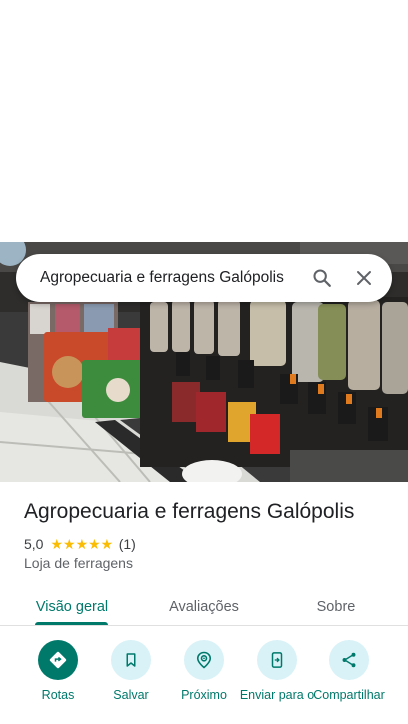  Describe the element at coordinates (71, 623) in the screenshot. I see `active-tab-indicator` at that location.